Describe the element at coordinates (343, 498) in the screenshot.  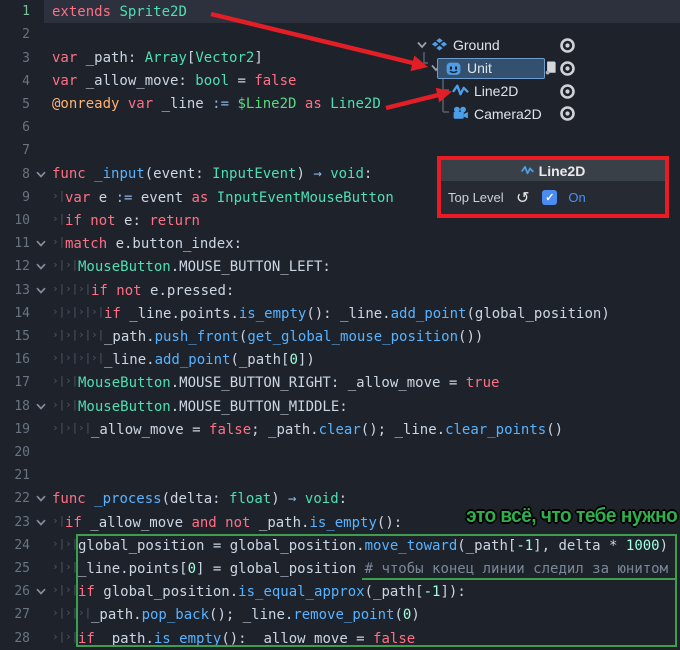
I see `token-txt: :` at that location.